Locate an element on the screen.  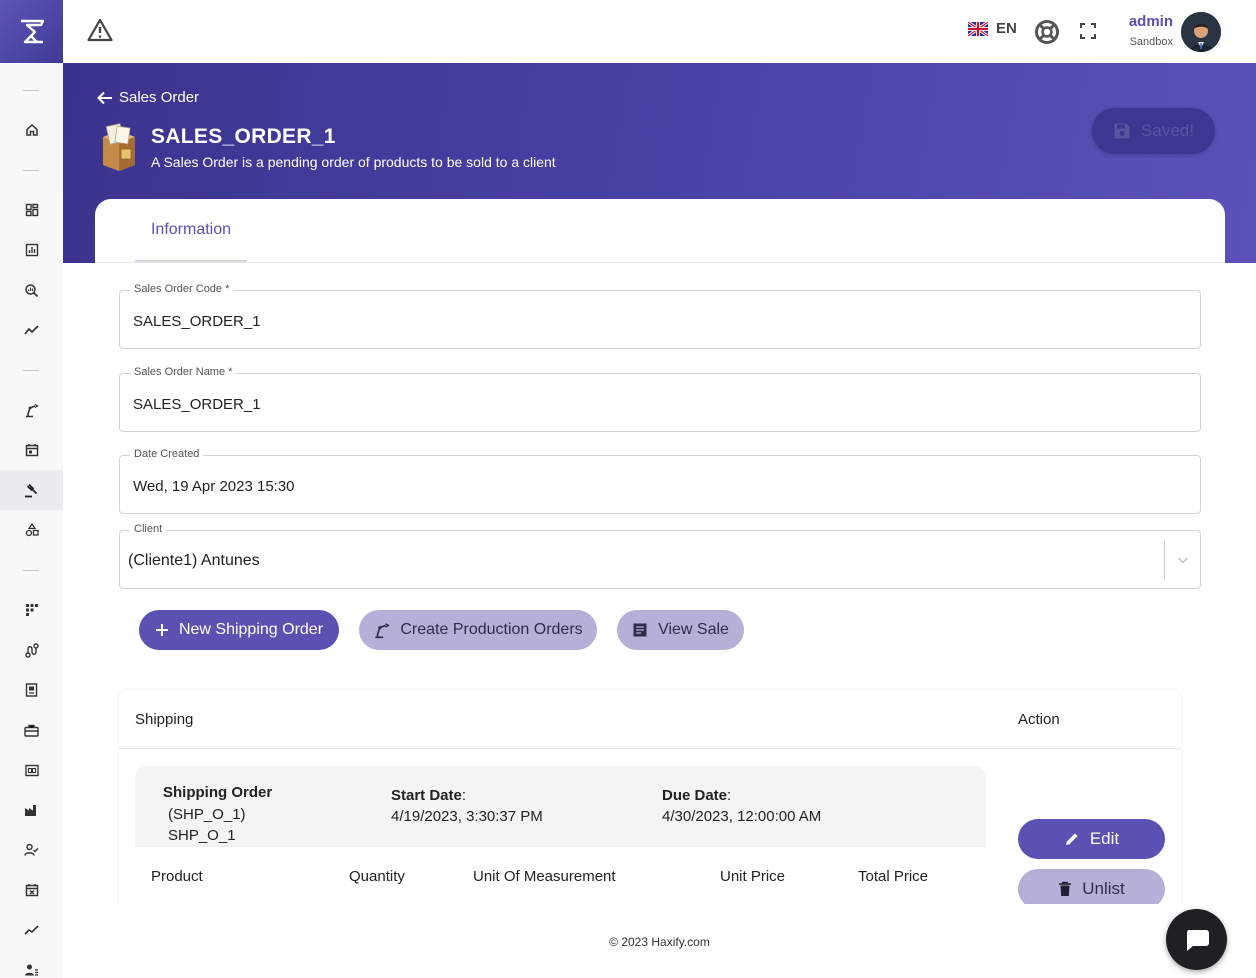
avatar is located at coordinates (1201, 32).